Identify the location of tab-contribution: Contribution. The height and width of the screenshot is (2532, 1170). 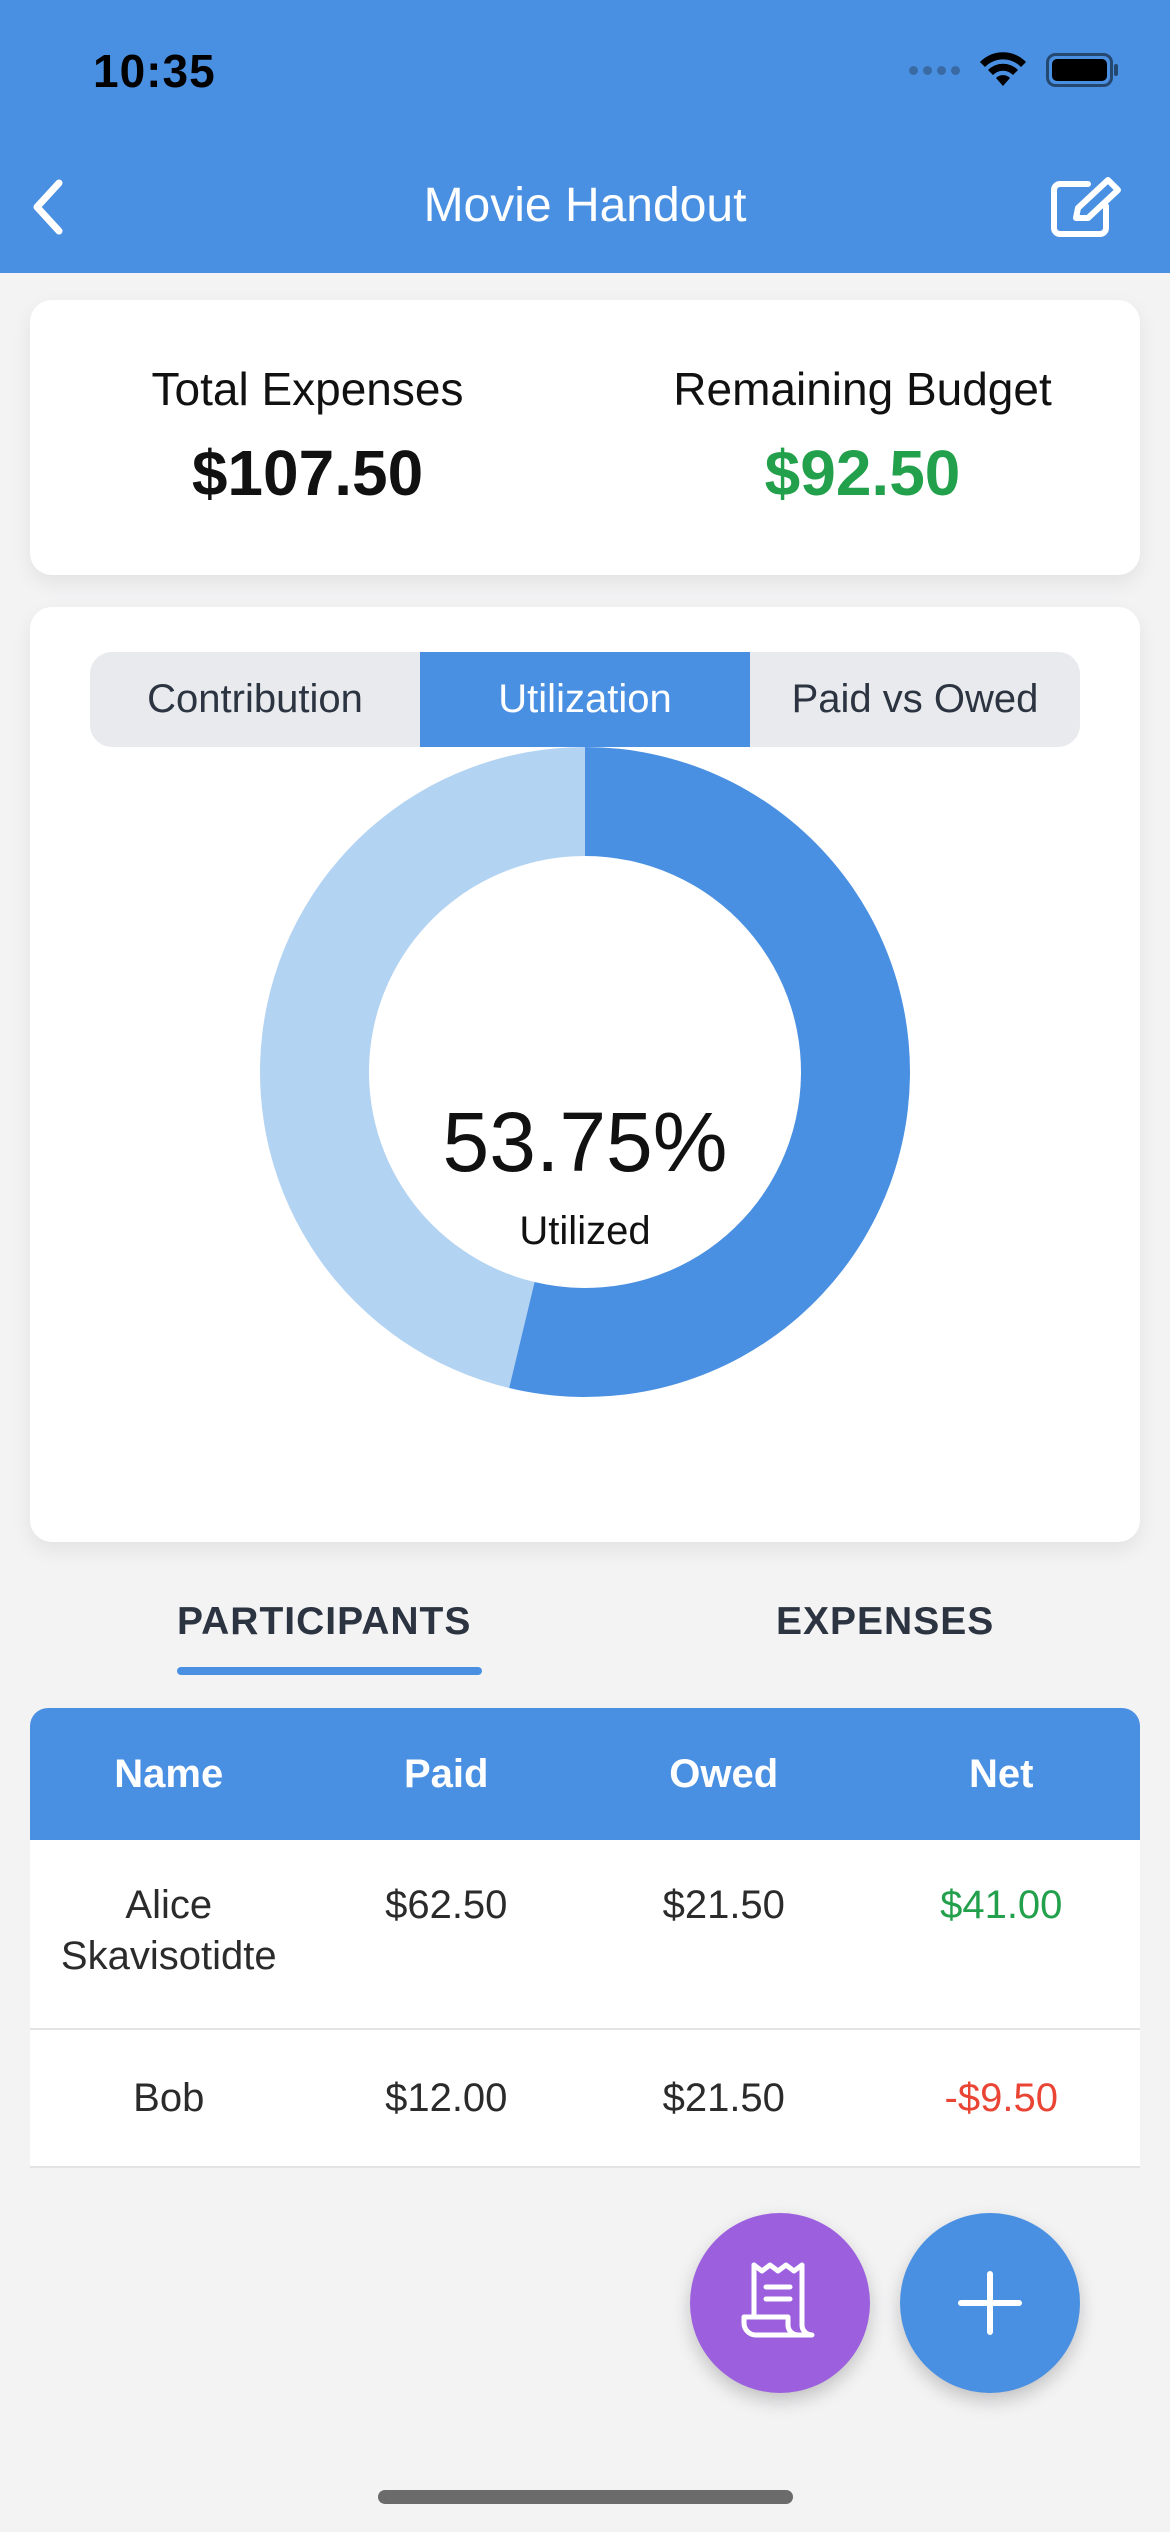
(255, 699).